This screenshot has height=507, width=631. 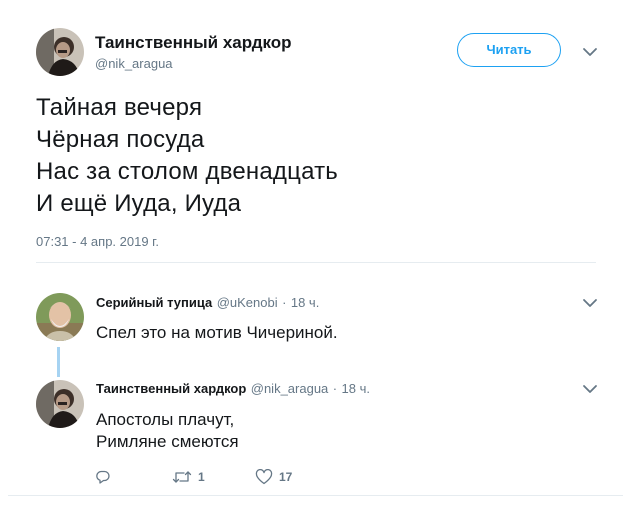 I want to click on like-action-button: 17, so click(x=273, y=477).